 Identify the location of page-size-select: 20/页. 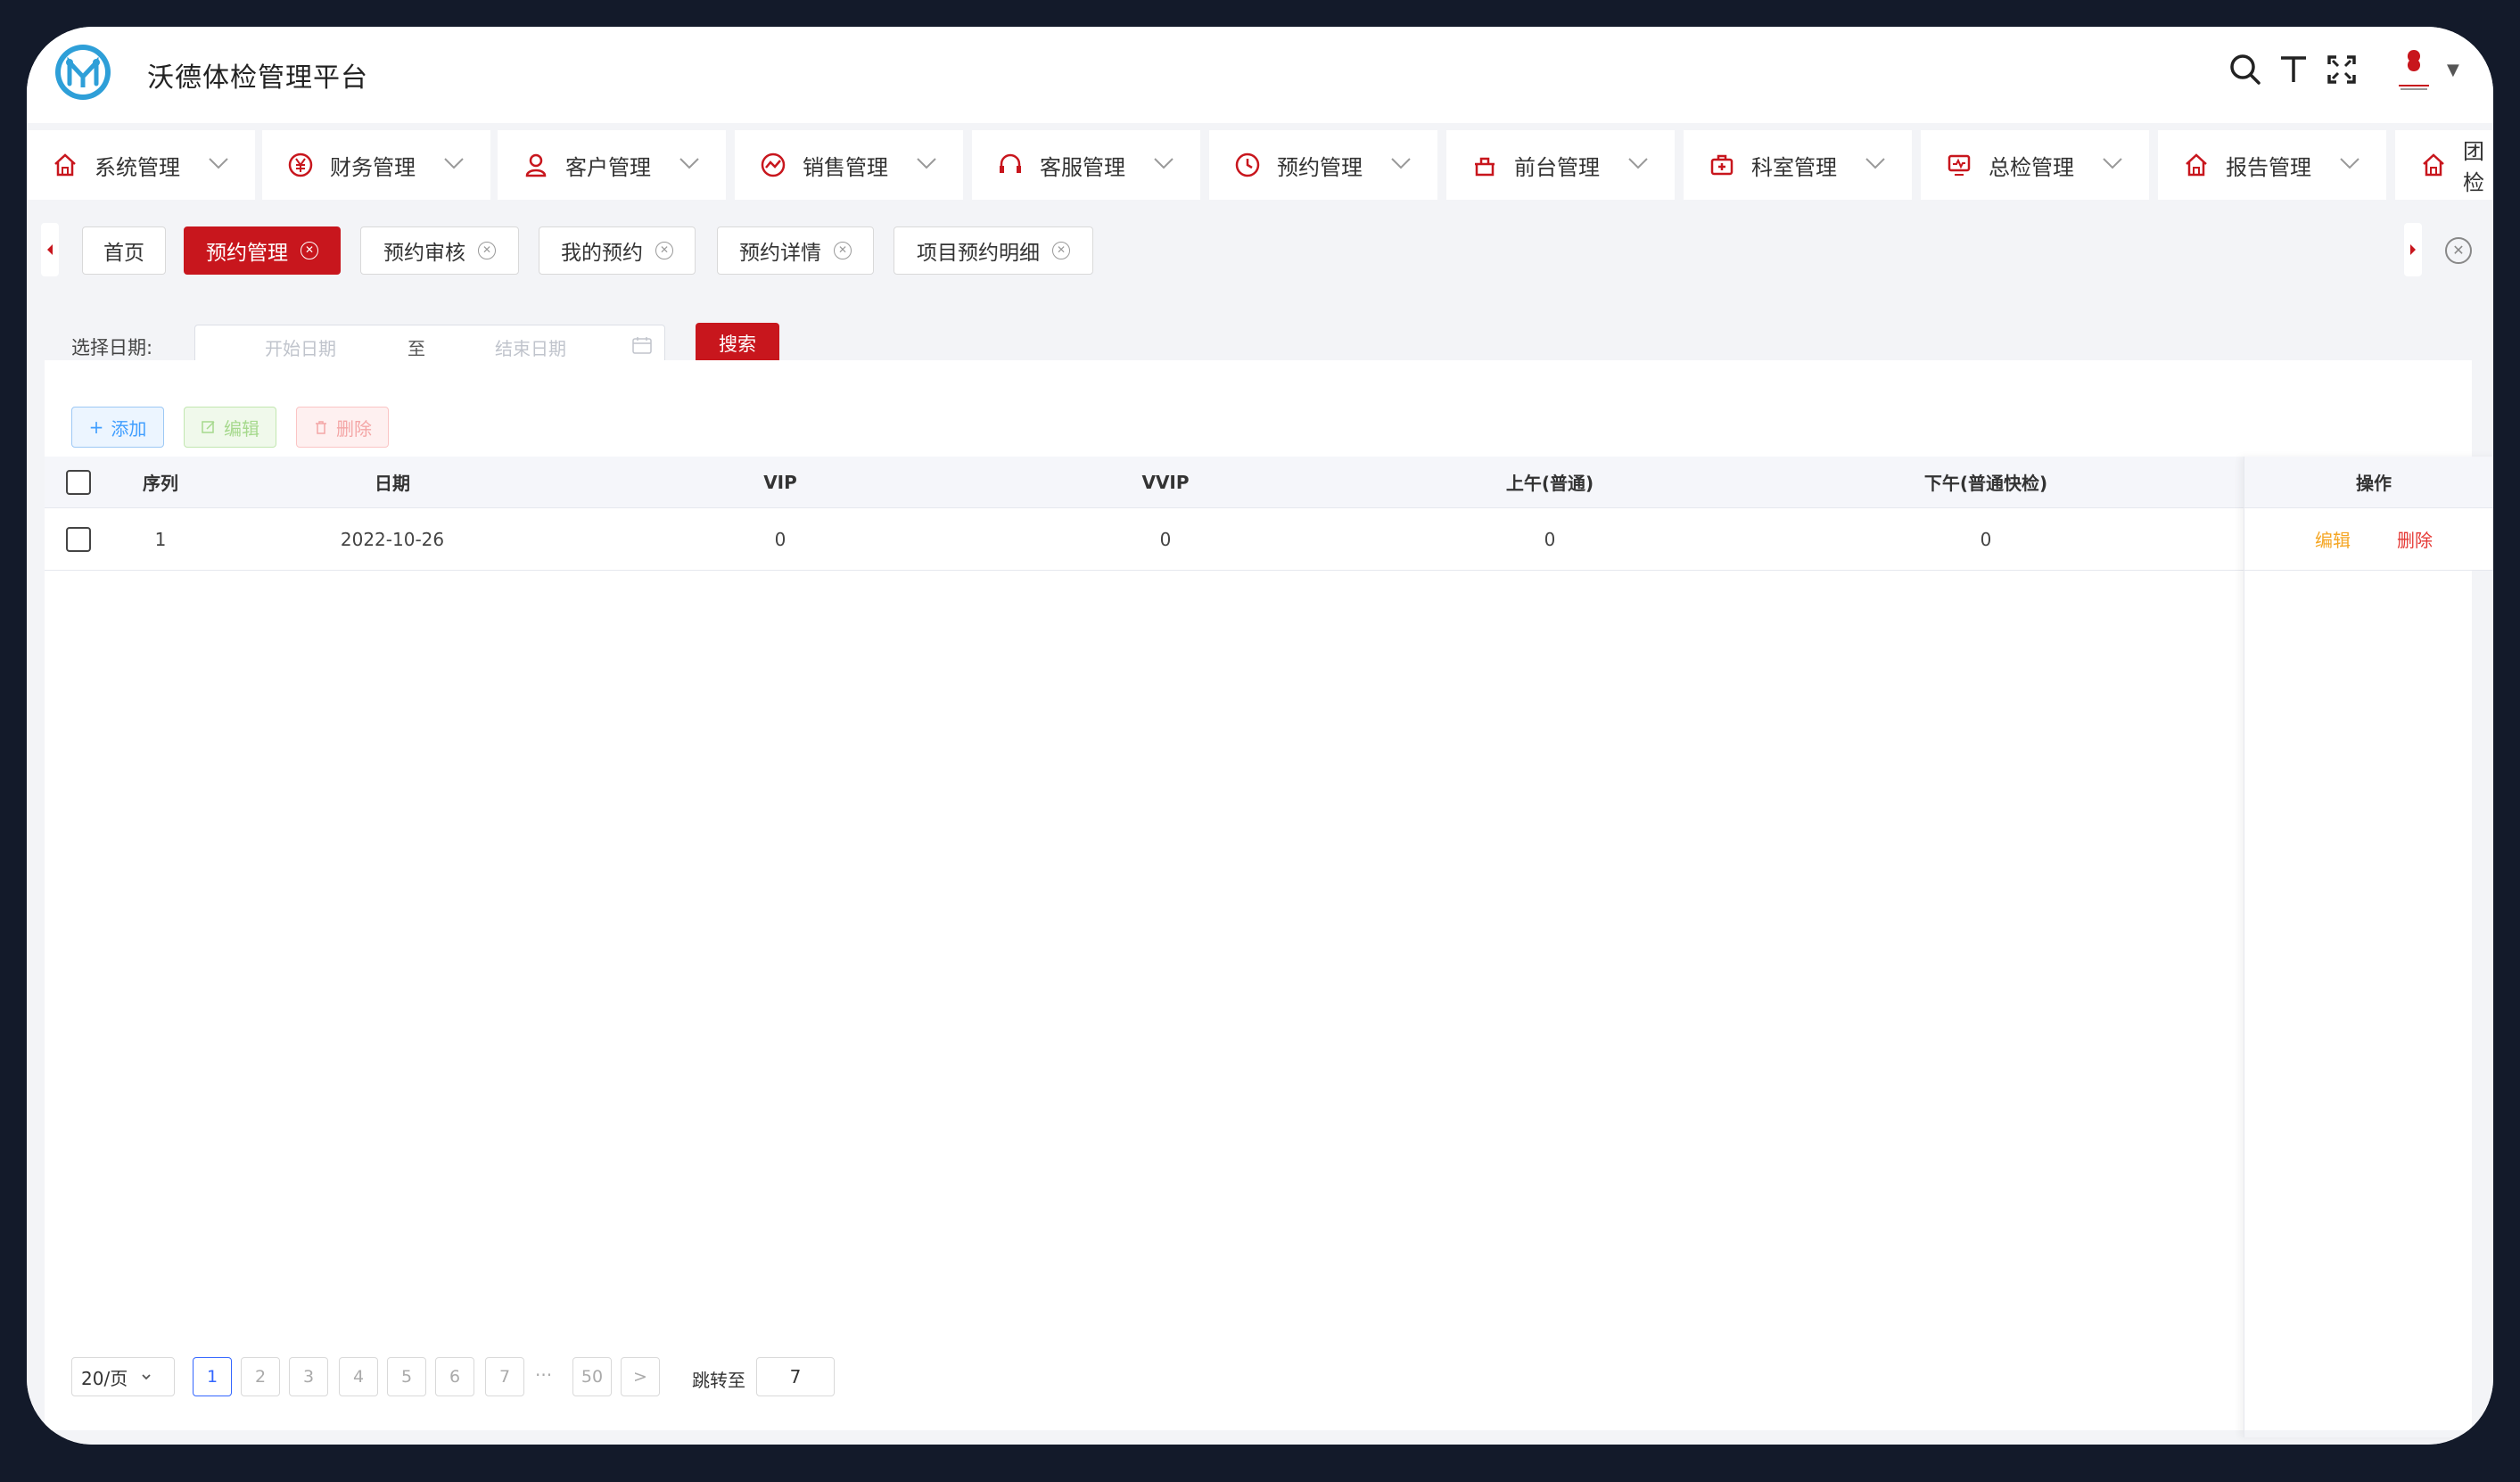
(123, 1376).